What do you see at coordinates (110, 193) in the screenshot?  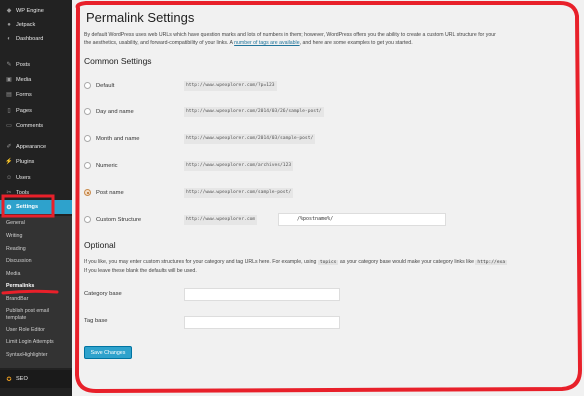 I see `option-label: Post name` at bounding box center [110, 193].